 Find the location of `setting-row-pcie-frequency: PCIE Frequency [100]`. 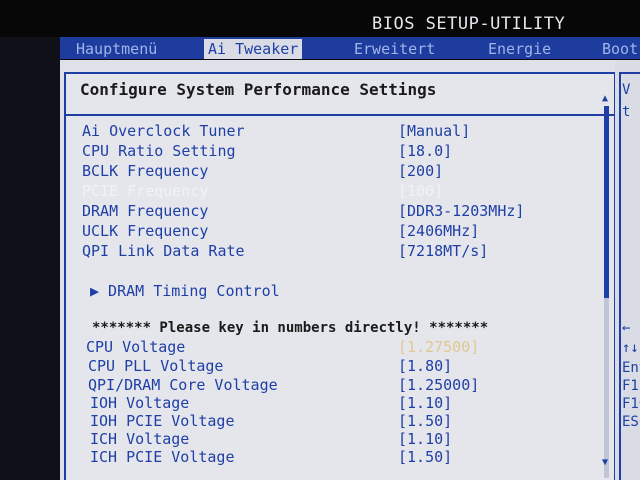

setting-row-pcie-frequency: PCIE Frequency [100] is located at coordinates (326, 192).